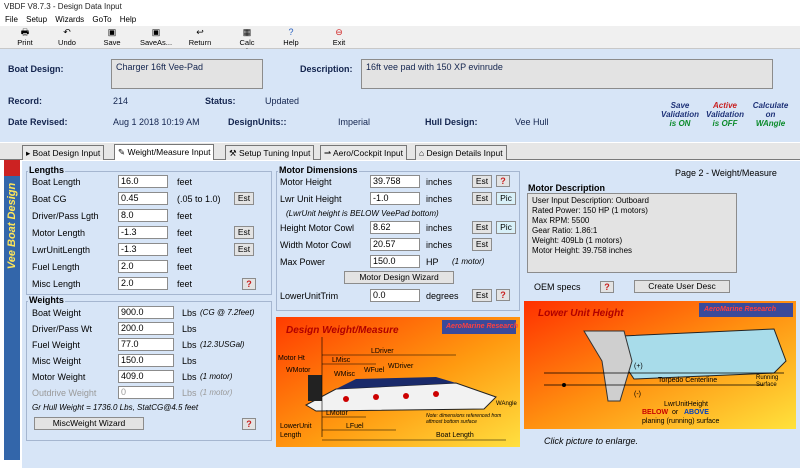 The image size is (800, 468). What do you see at coordinates (128, 19) in the screenshot?
I see `menu-help: Help` at bounding box center [128, 19].